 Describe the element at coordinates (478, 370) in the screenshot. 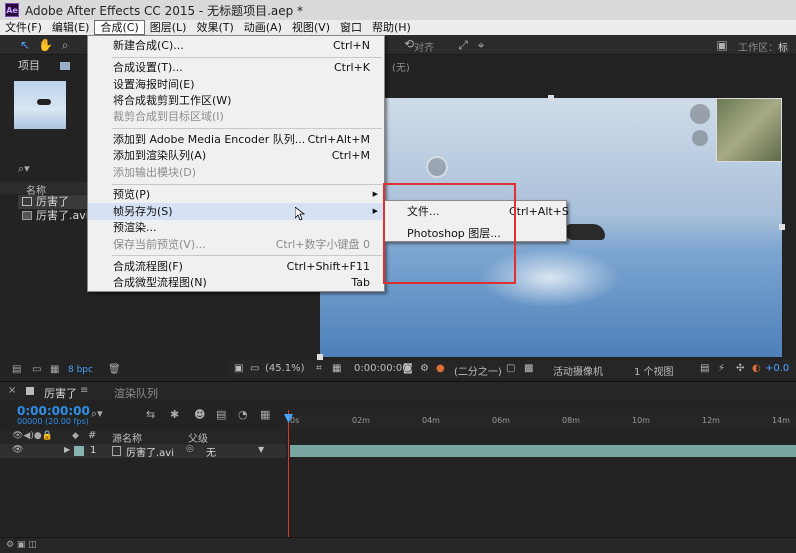

I see `resolution-select: (二分之一)` at that location.